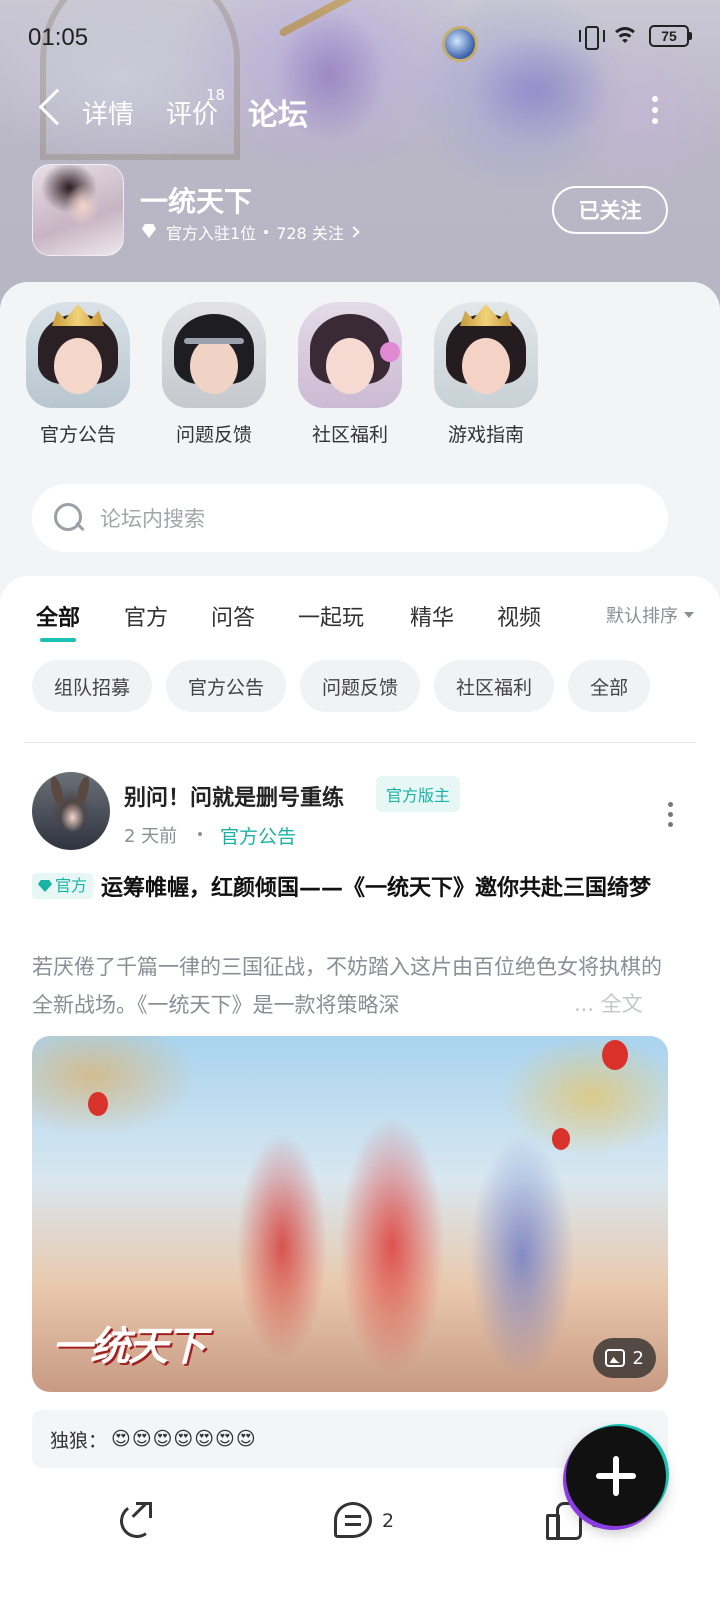  What do you see at coordinates (108, 112) in the screenshot?
I see `tab-details: 详情` at bounding box center [108, 112].